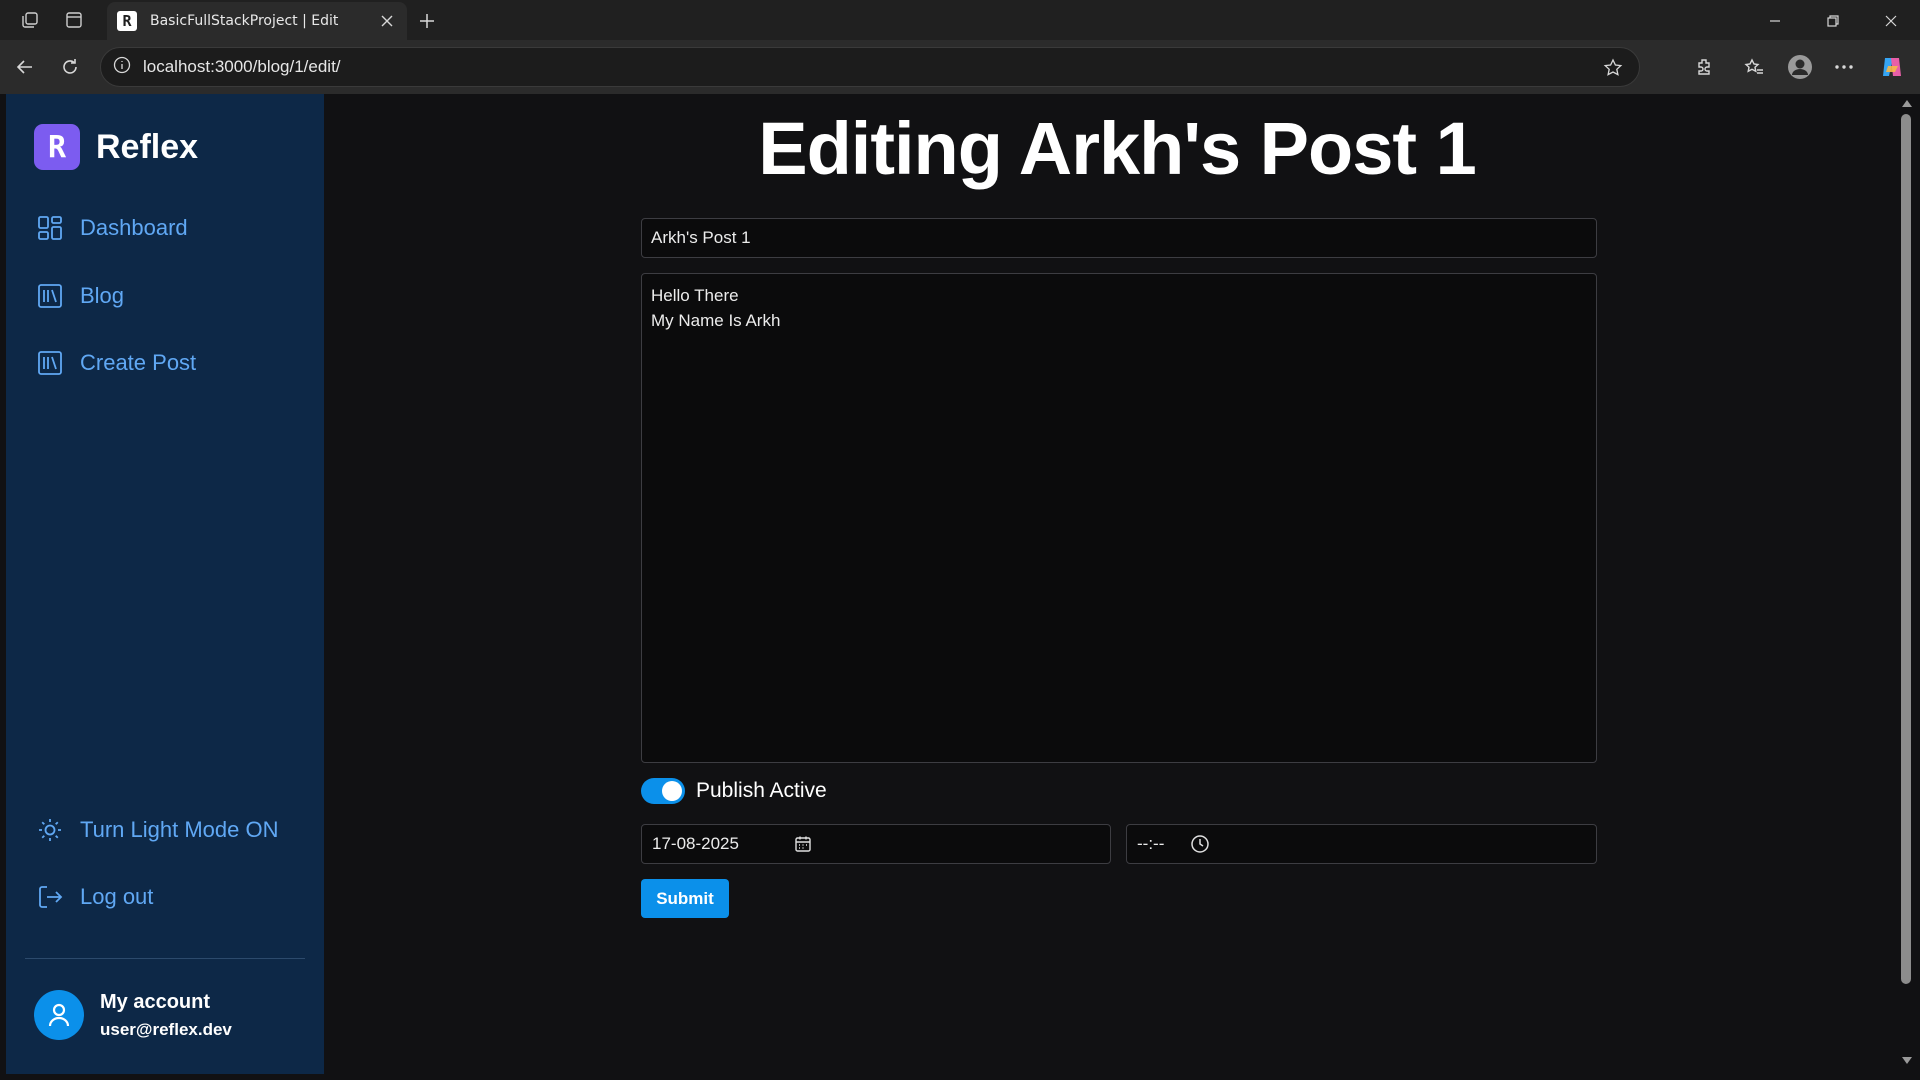  I want to click on calendar-icon, so click(803, 844).